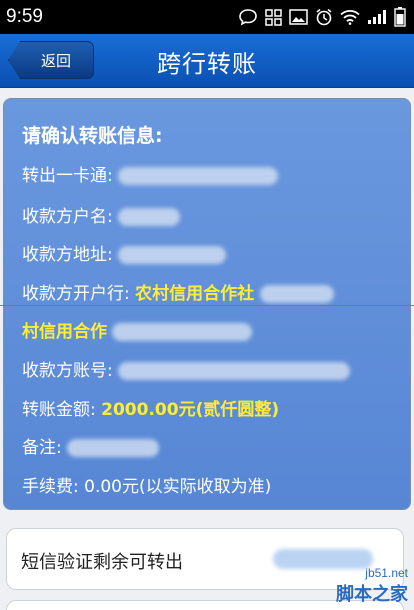  What do you see at coordinates (190, 410) in the screenshot?
I see `amount-value: 2000.00元(贰仟圆整)` at bounding box center [190, 410].